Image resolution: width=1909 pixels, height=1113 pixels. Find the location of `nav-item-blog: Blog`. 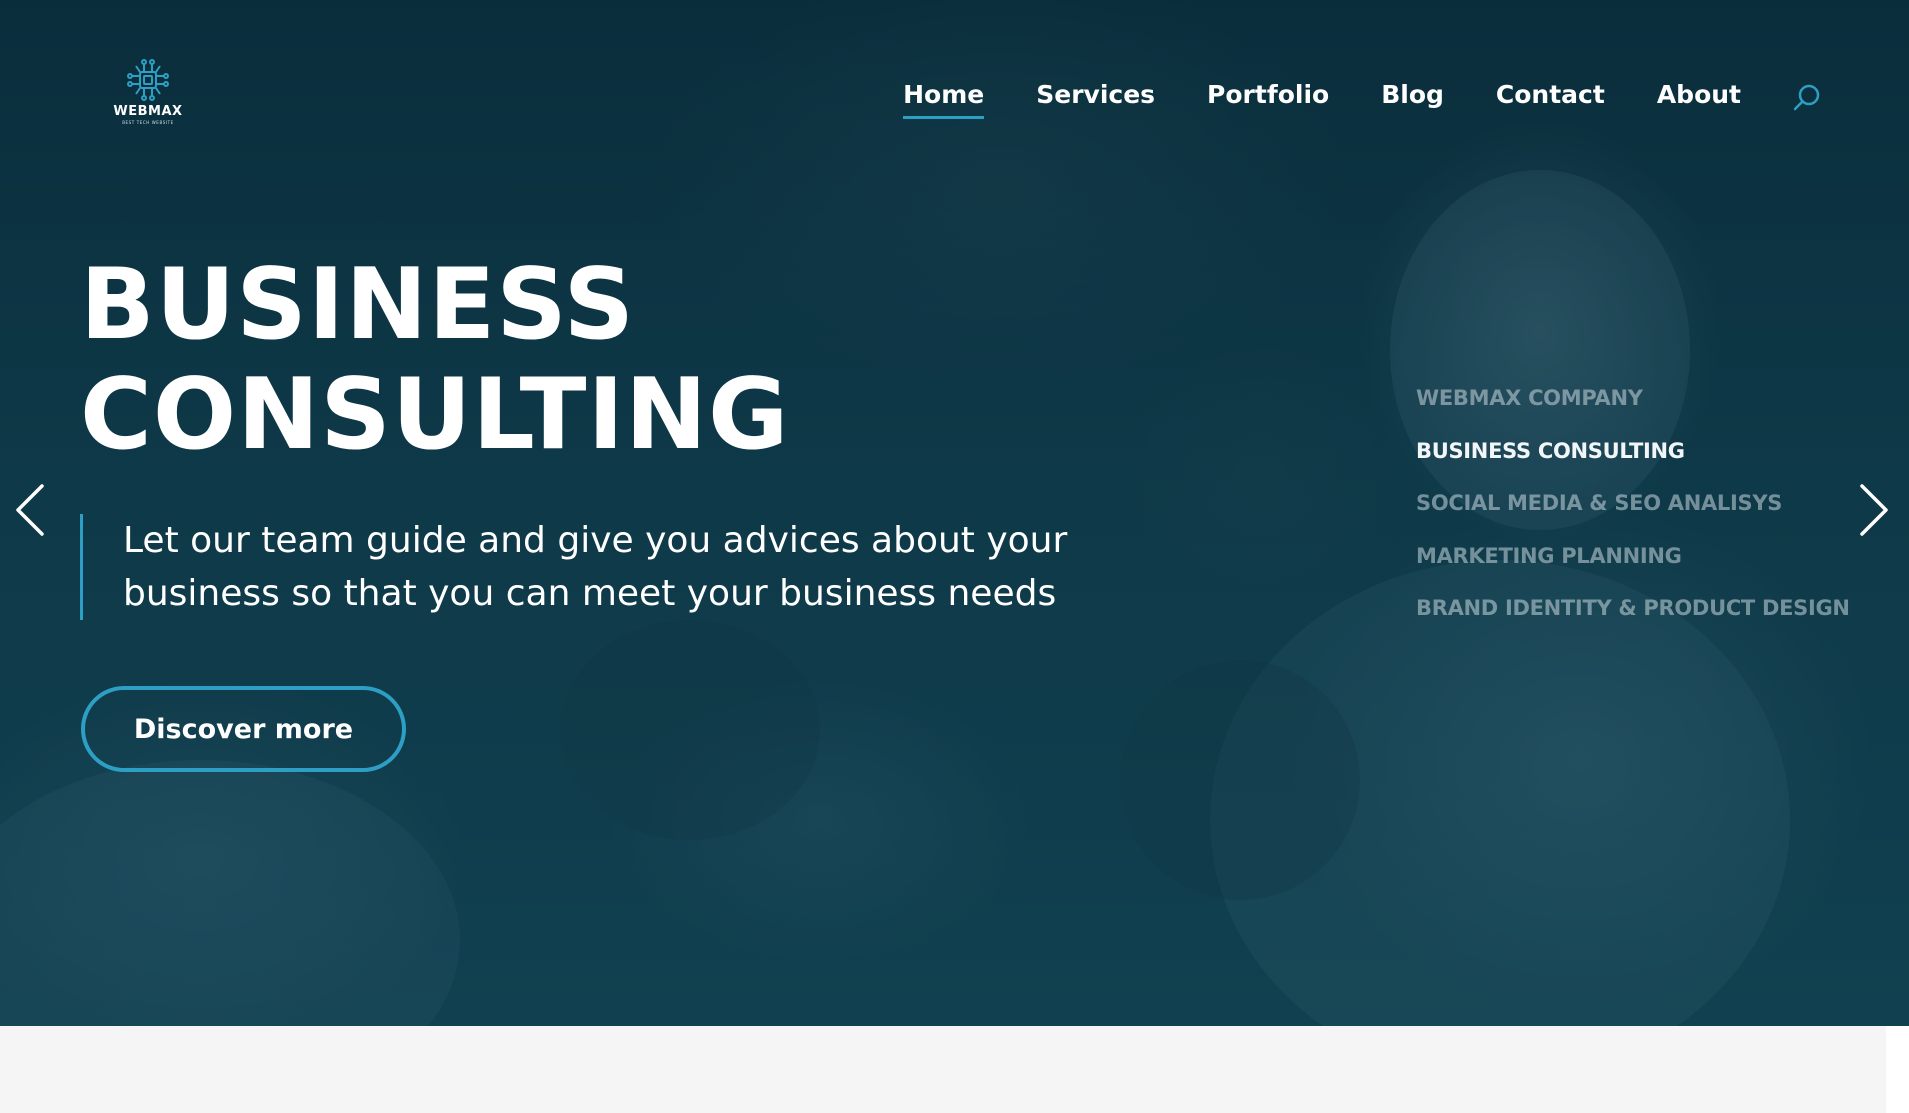

nav-item-blog: Blog is located at coordinates (1412, 97).